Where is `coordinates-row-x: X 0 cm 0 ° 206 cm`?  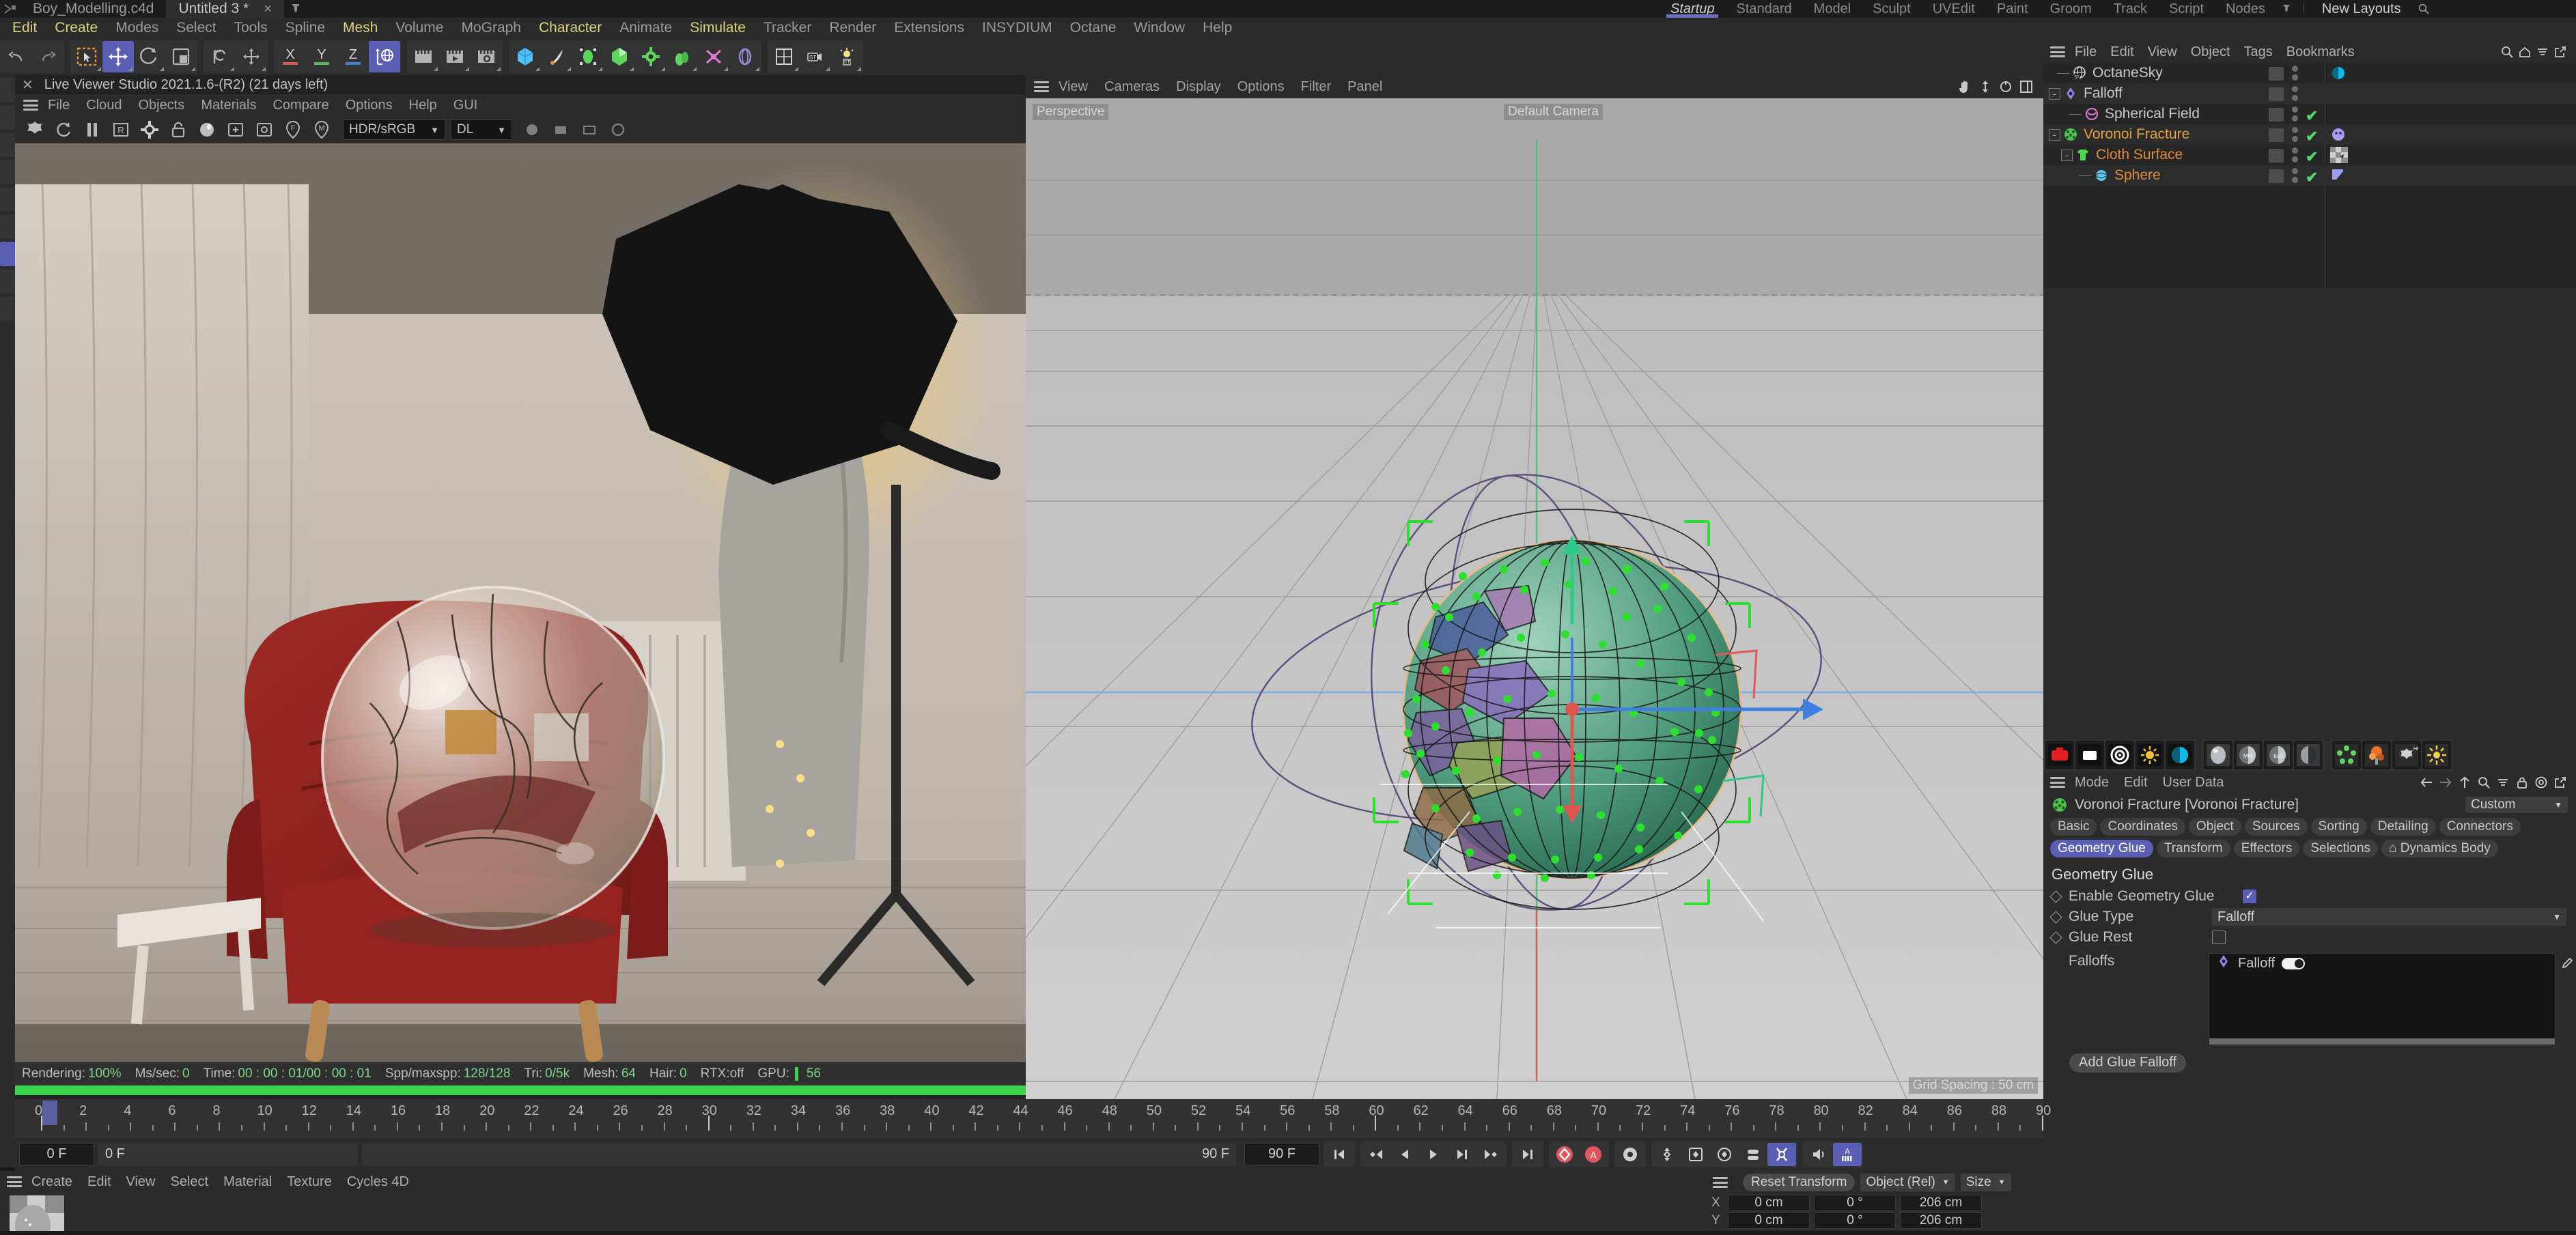 coordinates-row-x: X 0 cm 0 ° 206 cm is located at coordinates (1875, 1203).